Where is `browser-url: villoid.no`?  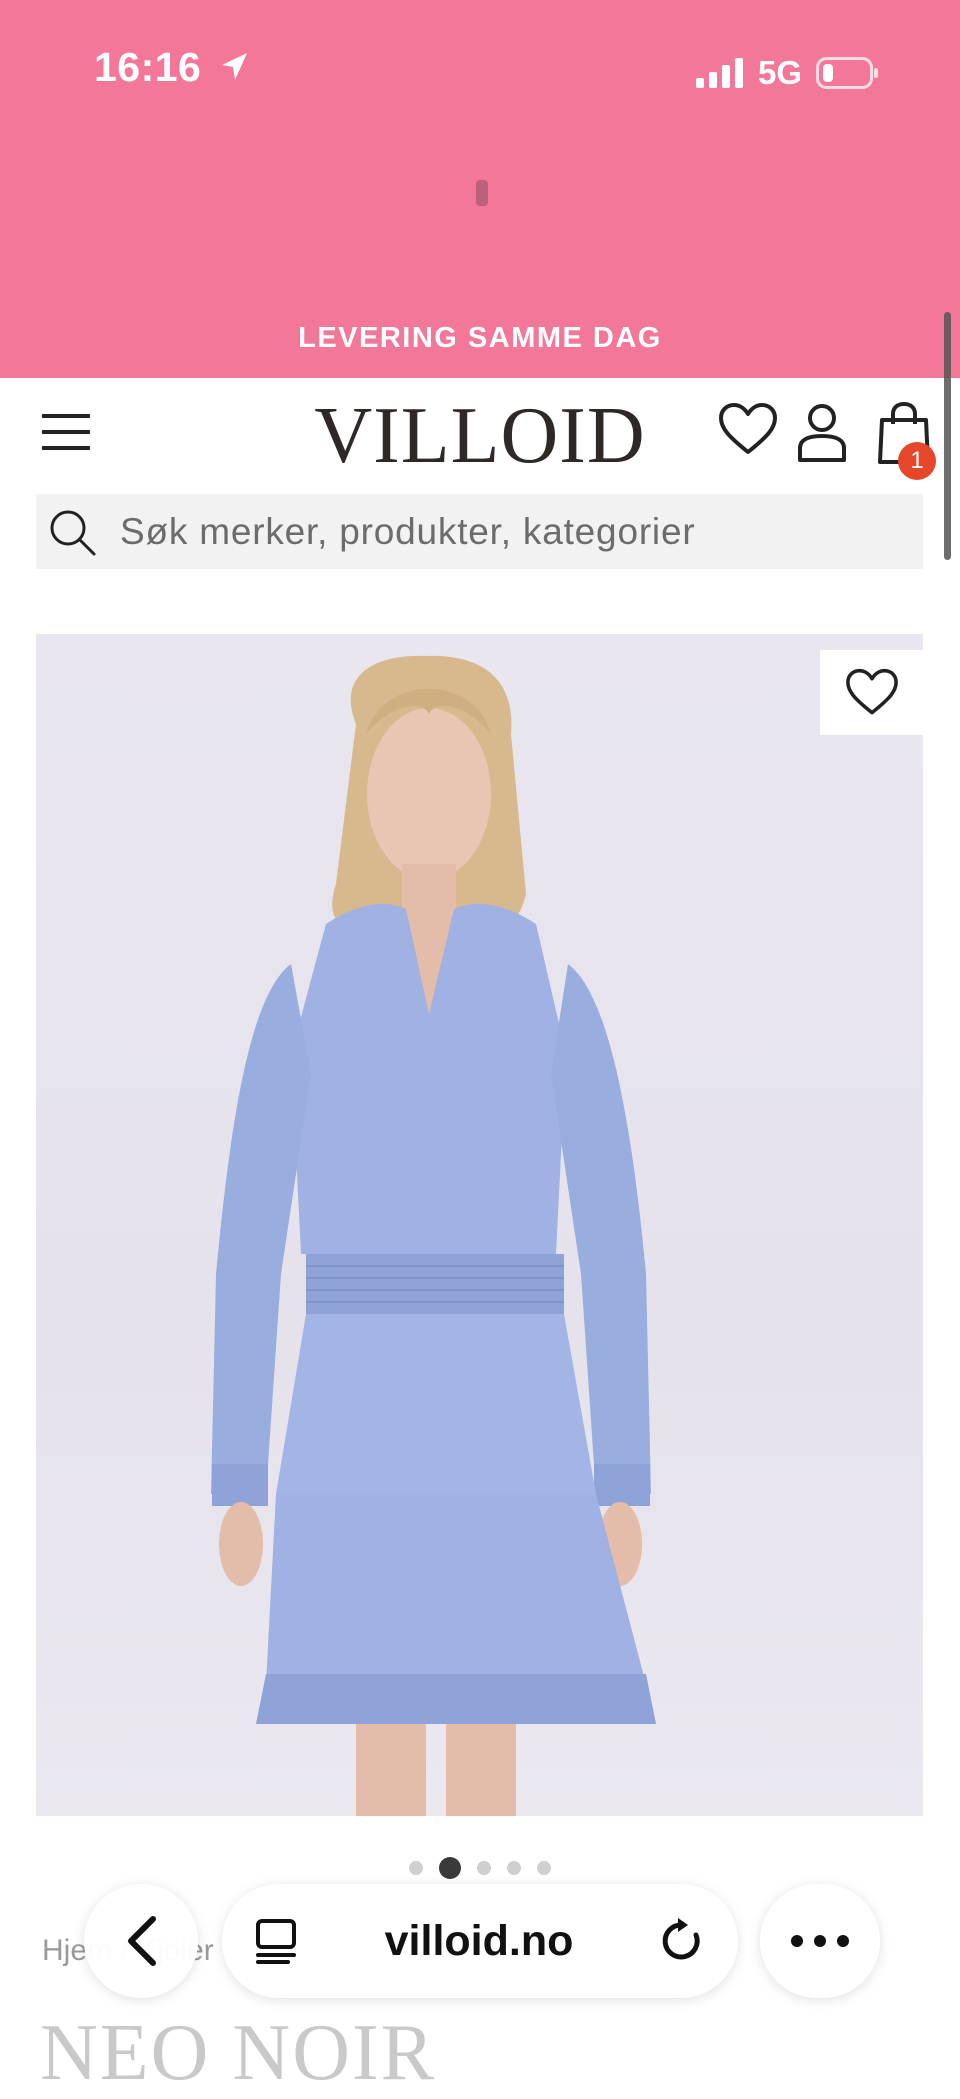
browser-url: villoid.no is located at coordinates (479, 1941).